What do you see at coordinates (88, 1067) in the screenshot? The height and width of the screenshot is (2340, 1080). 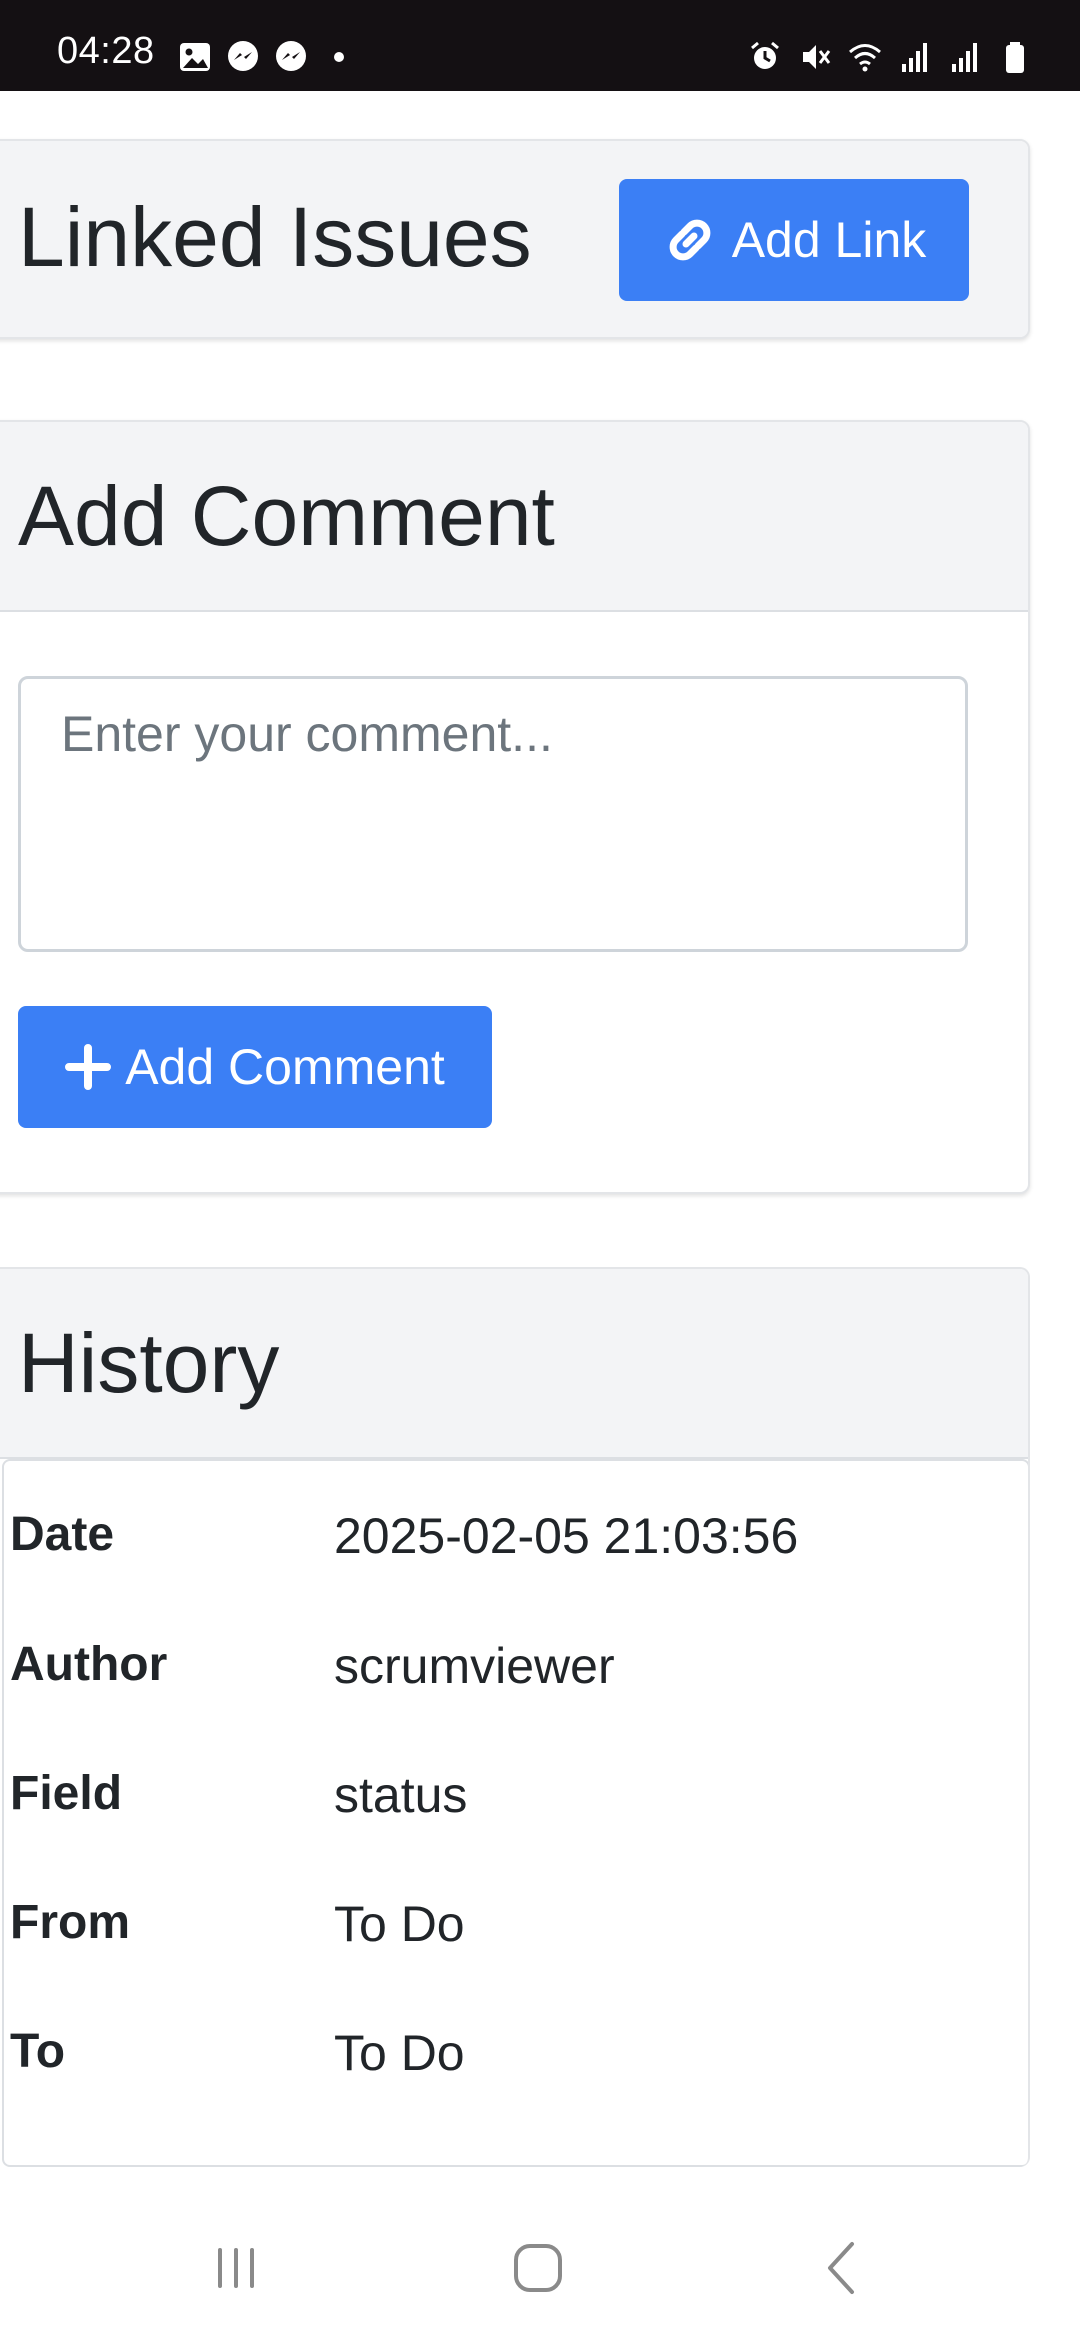 I see `plus-icon` at bounding box center [88, 1067].